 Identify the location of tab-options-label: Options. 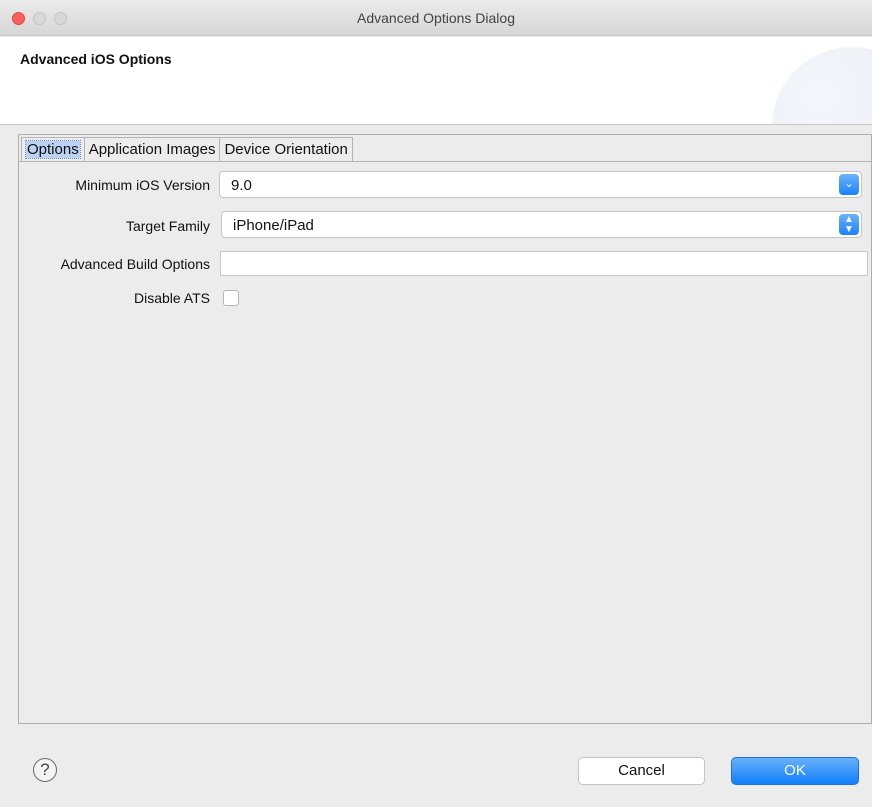
(53, 149).